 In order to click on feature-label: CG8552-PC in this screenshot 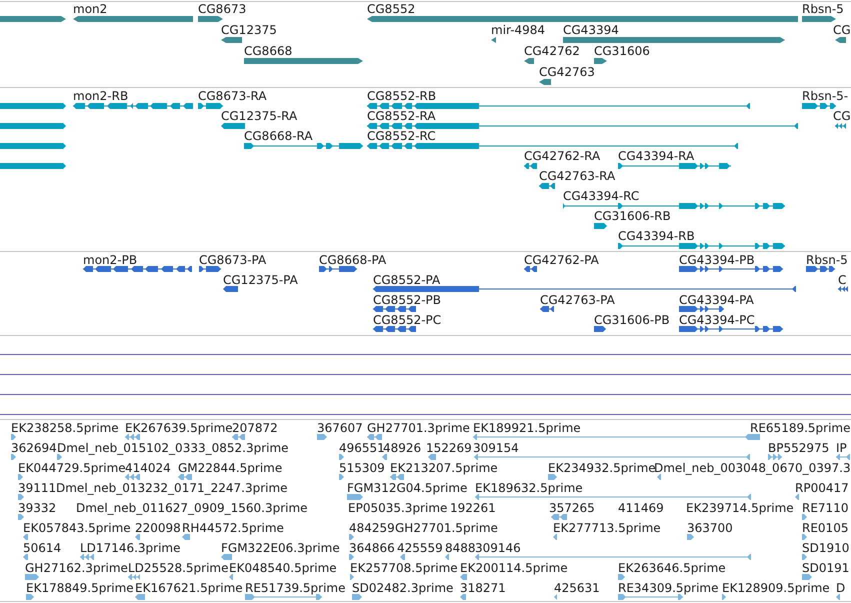, I will do `click(407, 320)`.